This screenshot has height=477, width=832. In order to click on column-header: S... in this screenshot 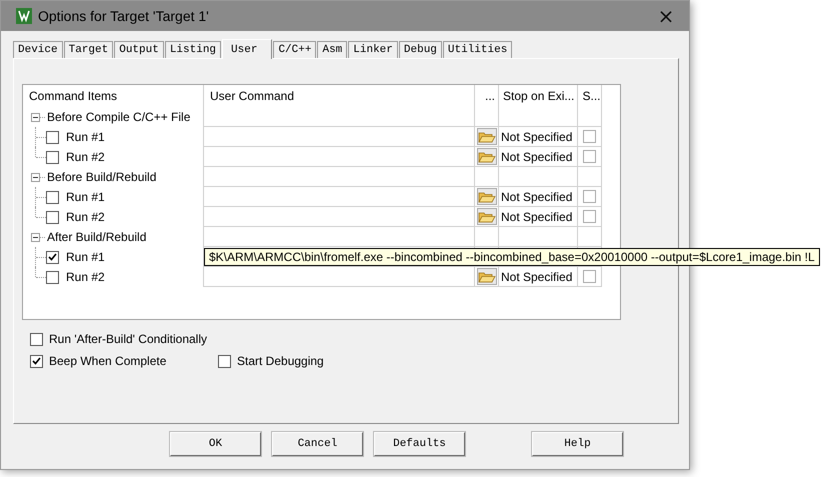, I will do `click(590, 96)`.